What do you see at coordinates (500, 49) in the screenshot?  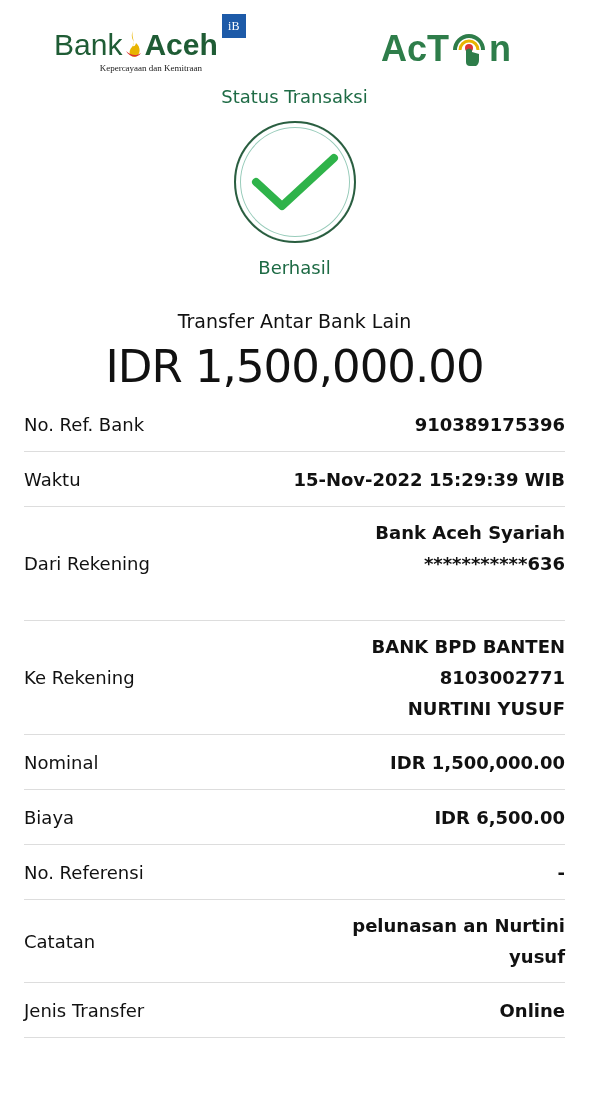 I see `app-logo-text: n` at bounding box center [500, 49].